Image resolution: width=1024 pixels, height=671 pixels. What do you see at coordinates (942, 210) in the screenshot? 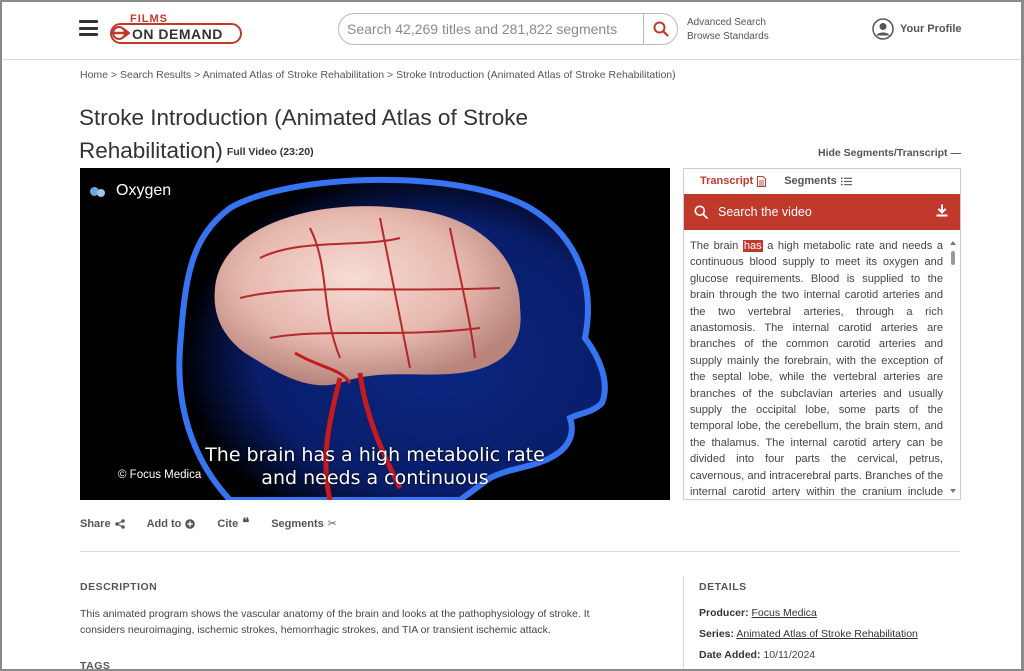
I see `download-icon` at bounding box center [942, 210].